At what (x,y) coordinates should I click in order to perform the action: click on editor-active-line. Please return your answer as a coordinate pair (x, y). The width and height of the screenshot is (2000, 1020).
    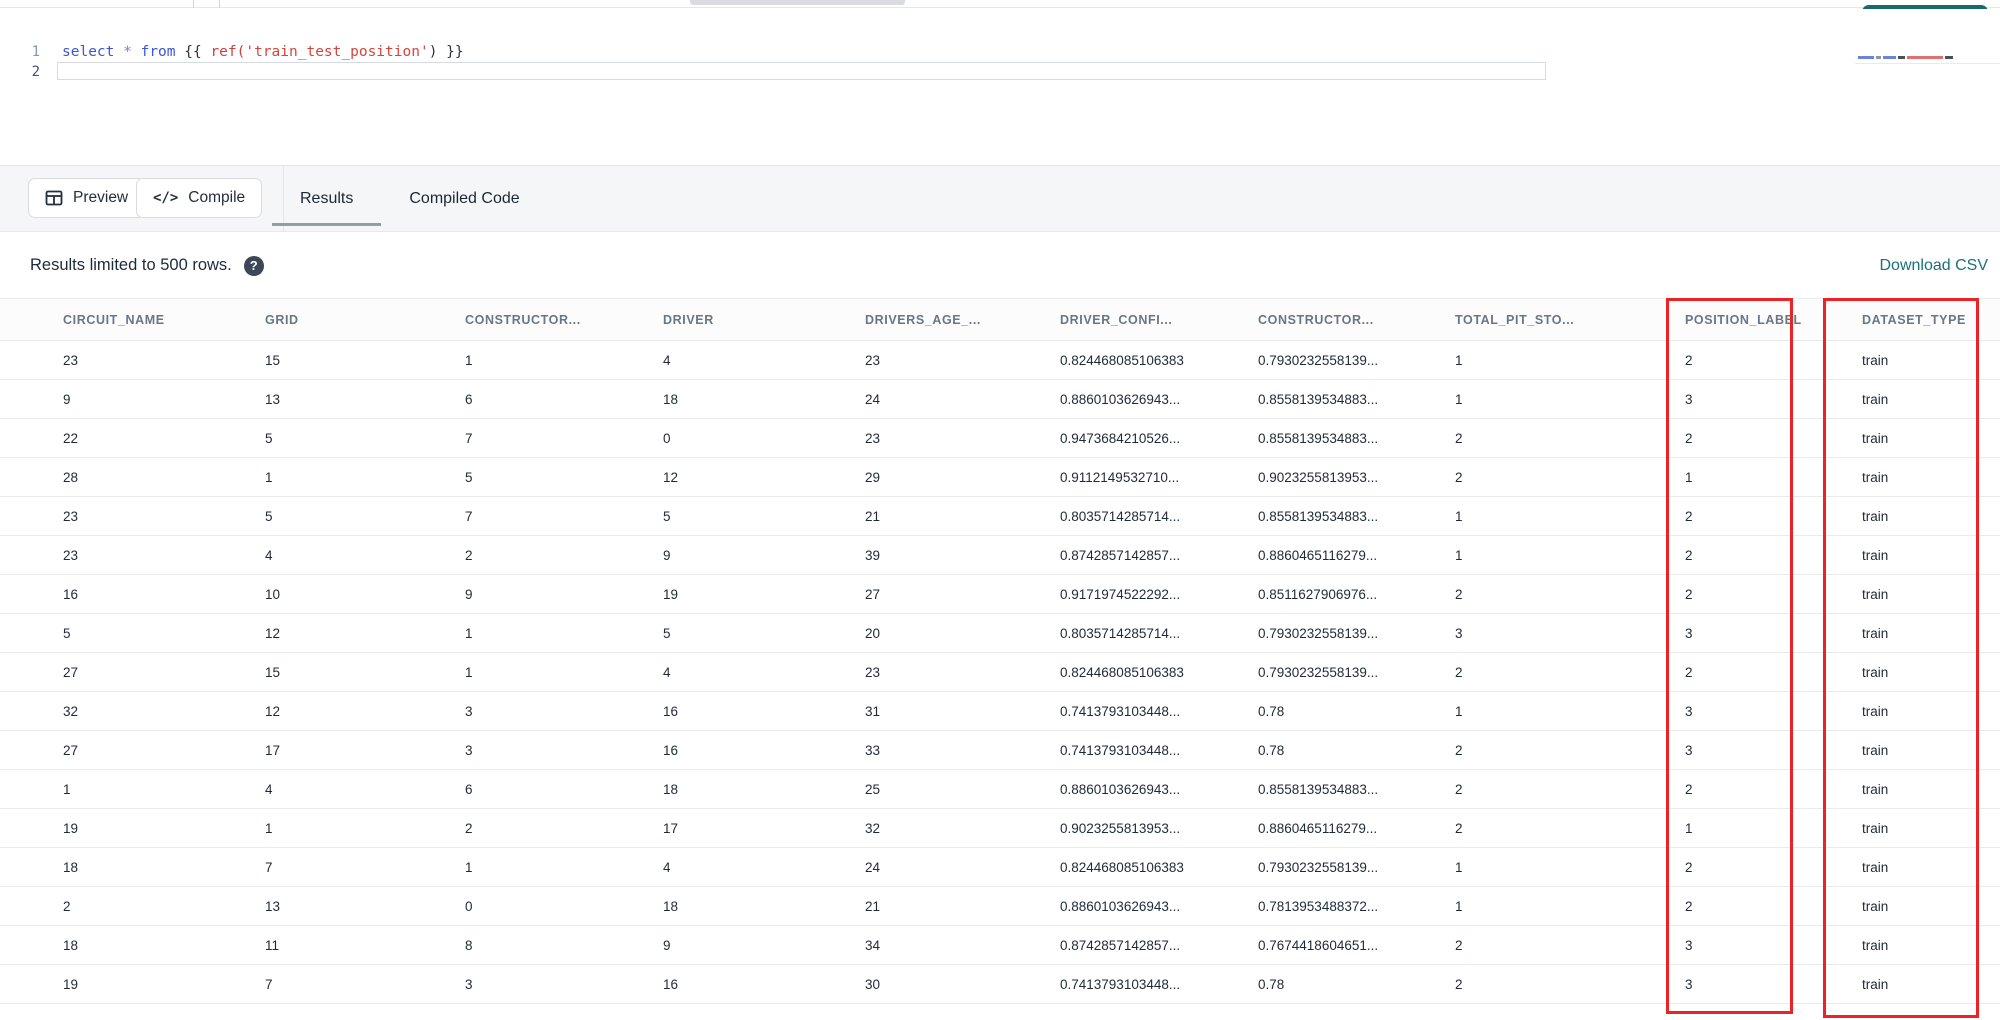
    Looking at the image, I should click on (801, 71).